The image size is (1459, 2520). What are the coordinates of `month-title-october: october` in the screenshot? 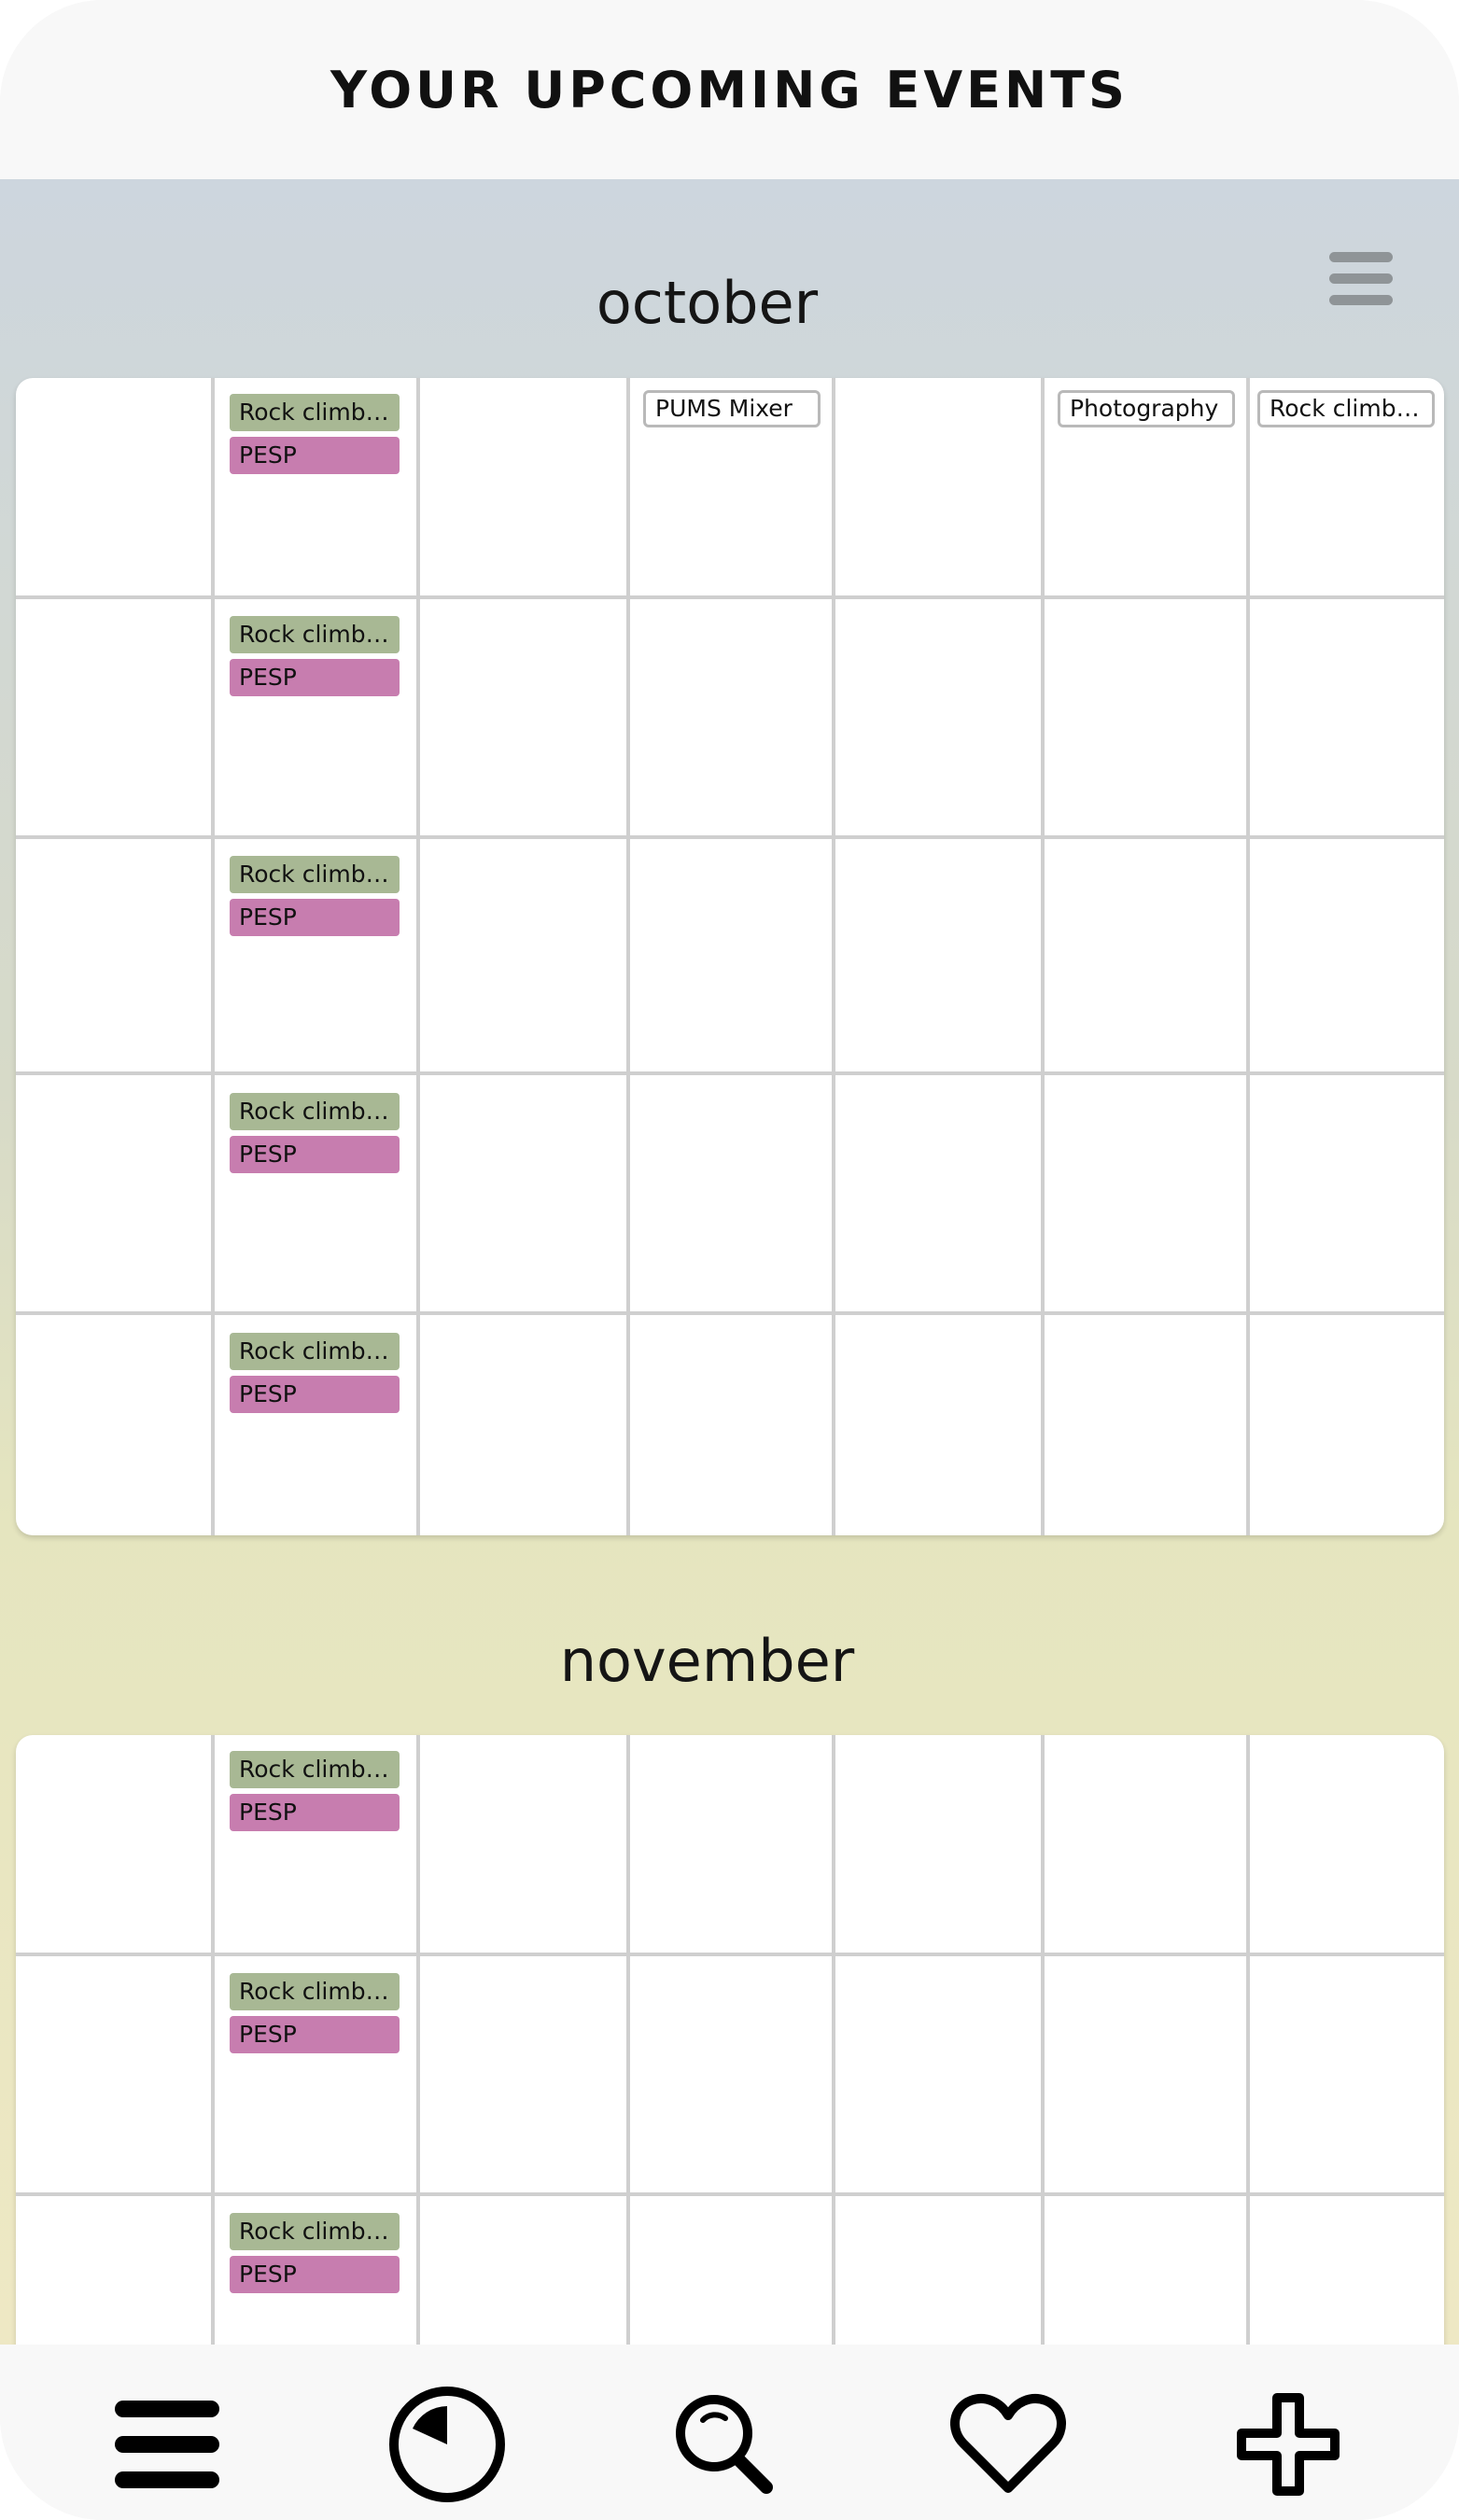 It's located at (708, 303).